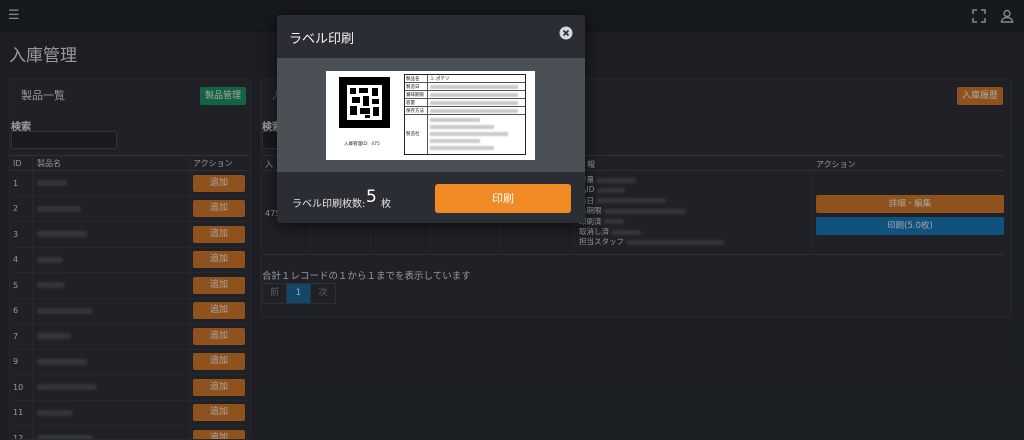 This screenshot has width=1024, height=440. I want to click on label-preview-area: 入庫管理ID：475 製品名 ミ.ポテリ製造日賞味期限容量保存方法製造社, so click(431, 115).